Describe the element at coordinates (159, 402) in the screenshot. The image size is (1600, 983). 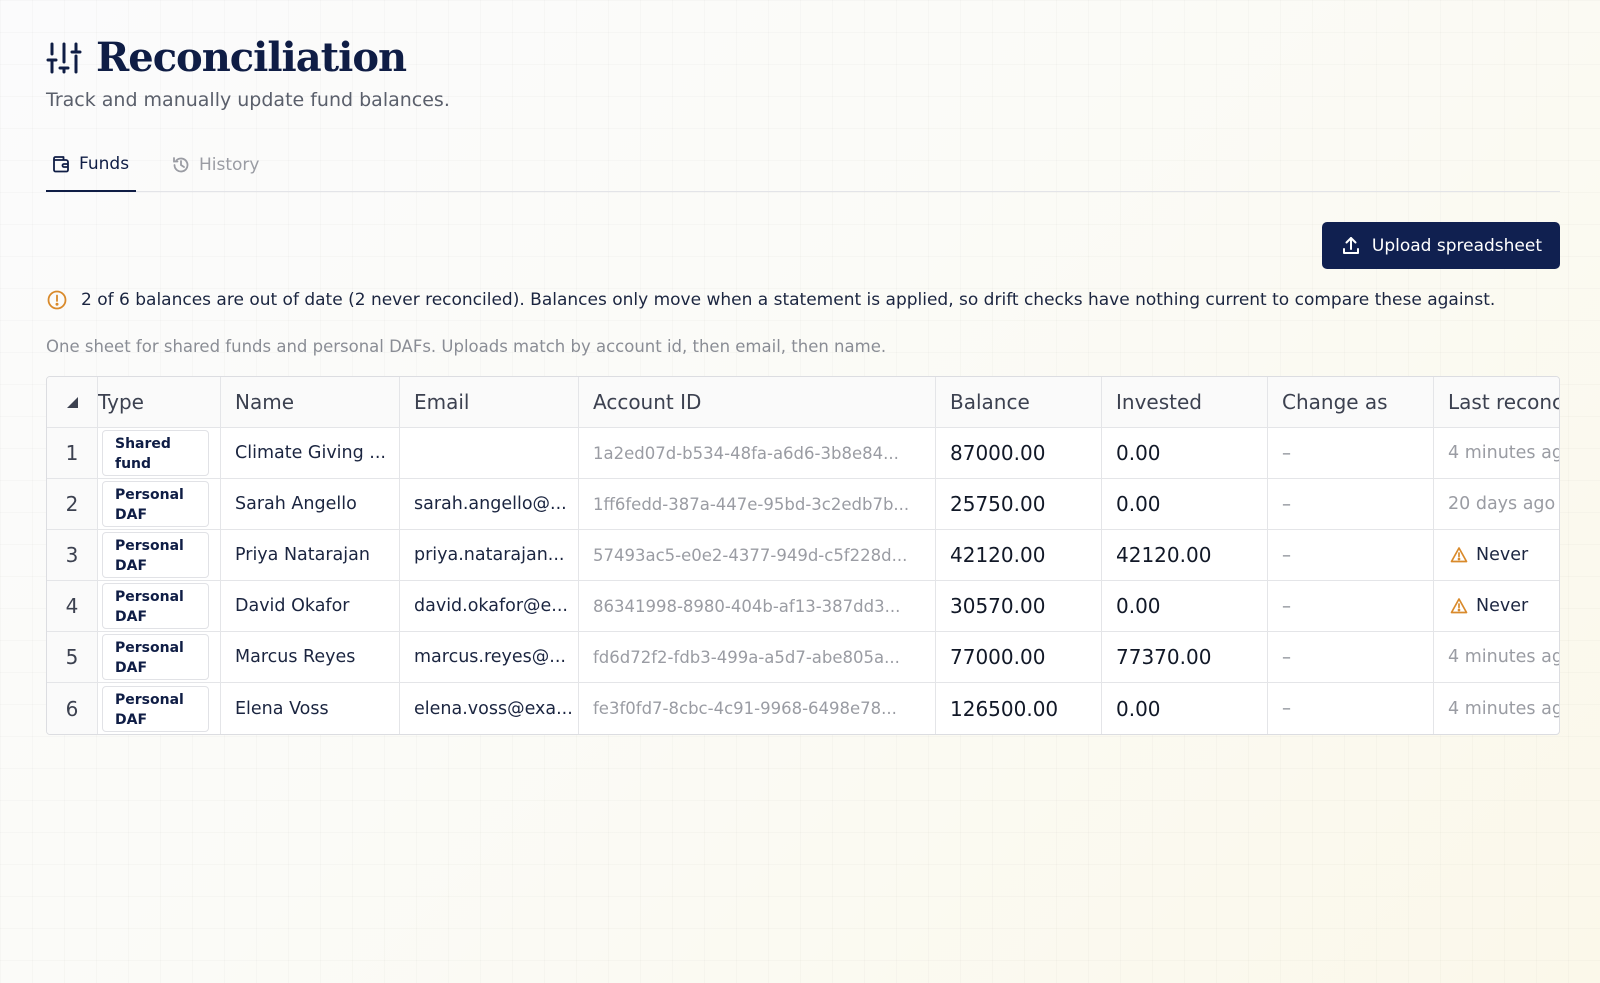
I see `column-header-type: Type` at that location.